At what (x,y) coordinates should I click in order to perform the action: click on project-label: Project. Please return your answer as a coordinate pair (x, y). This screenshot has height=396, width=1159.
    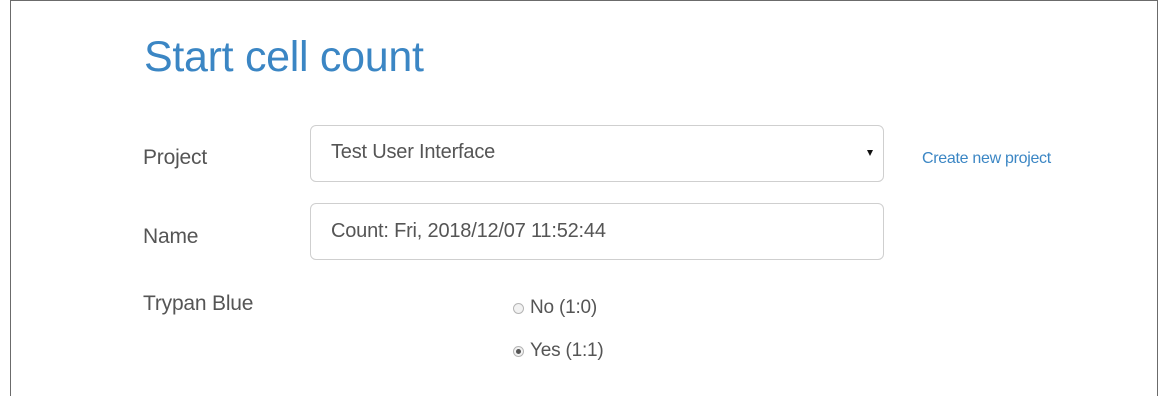
    Looking at the image, I should click on (175, 157).